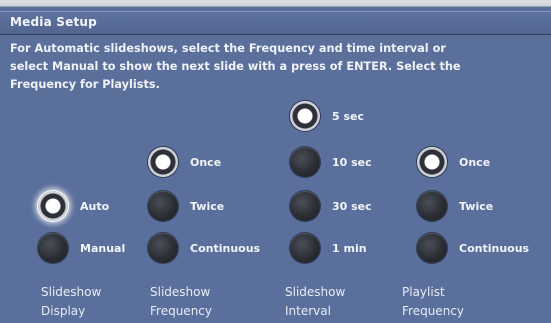  Describe the element at coordinates (181, 302) in the screenshot. I see `column-label-slideshow-frequency: Slideshow Frequency` at that location.